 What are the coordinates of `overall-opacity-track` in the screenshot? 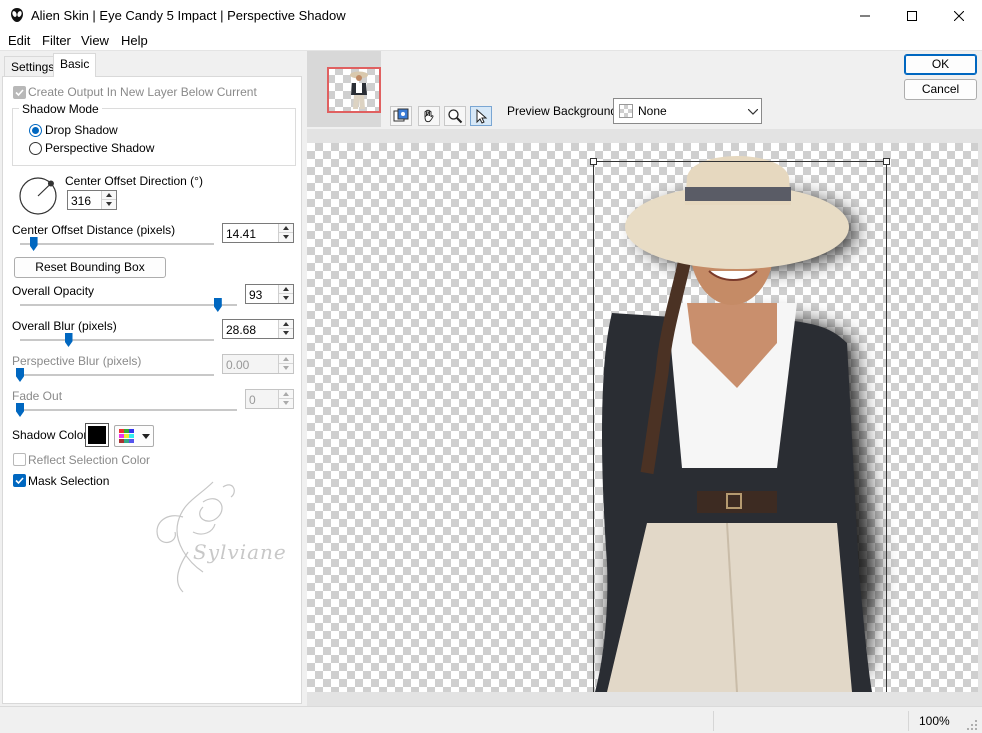 It's located at (128, 305).